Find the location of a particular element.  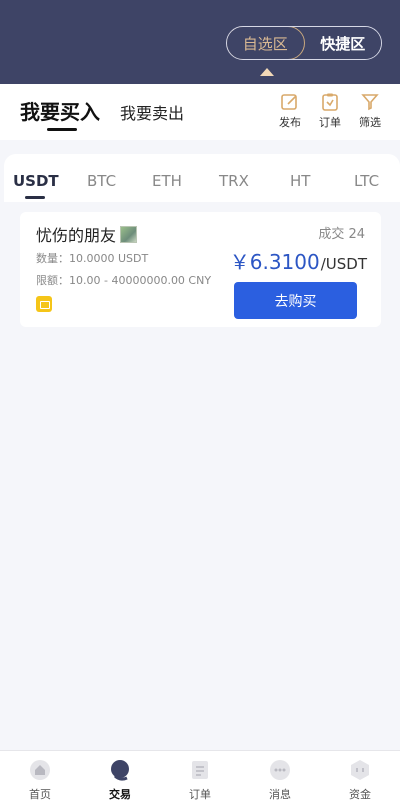

nav-funds-label: 资金 is located at coordinates (360, 794).